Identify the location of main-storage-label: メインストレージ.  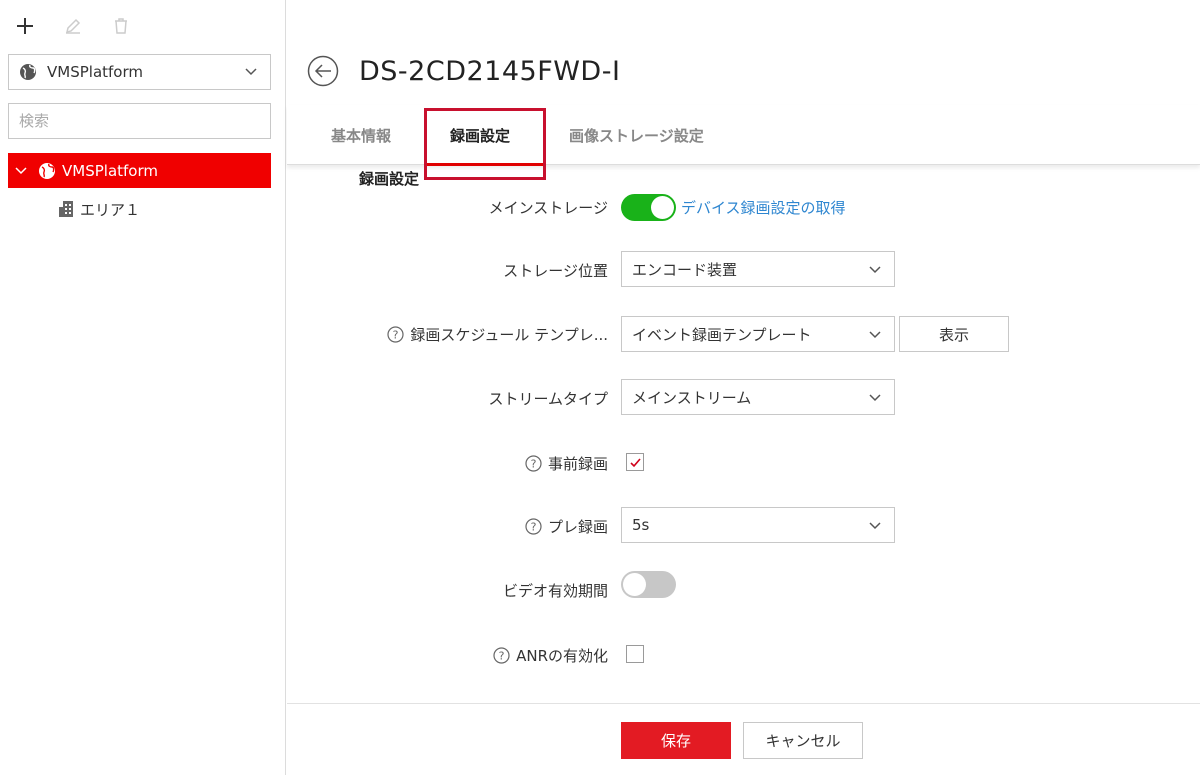
(548, 208).